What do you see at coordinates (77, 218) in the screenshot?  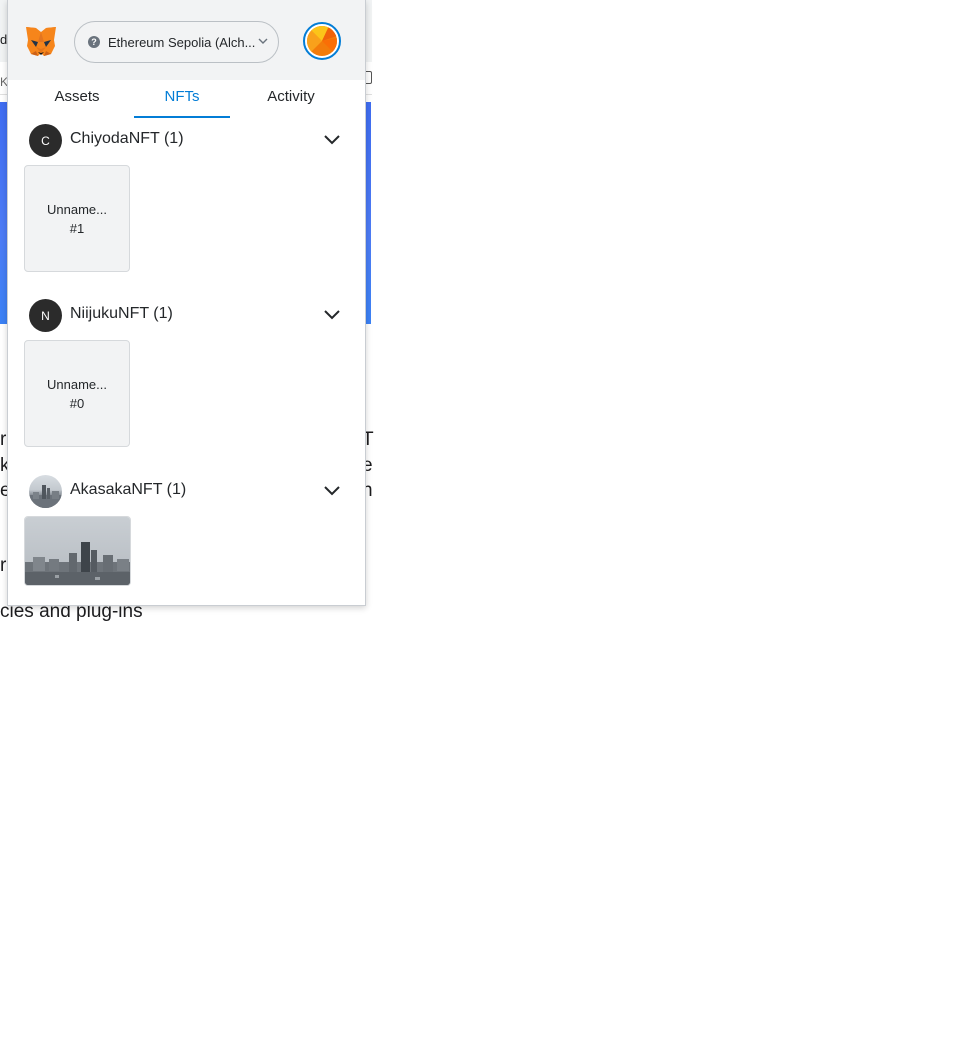 I see `nft-item-card: Unname... #1` at bounding box center [77, 218].